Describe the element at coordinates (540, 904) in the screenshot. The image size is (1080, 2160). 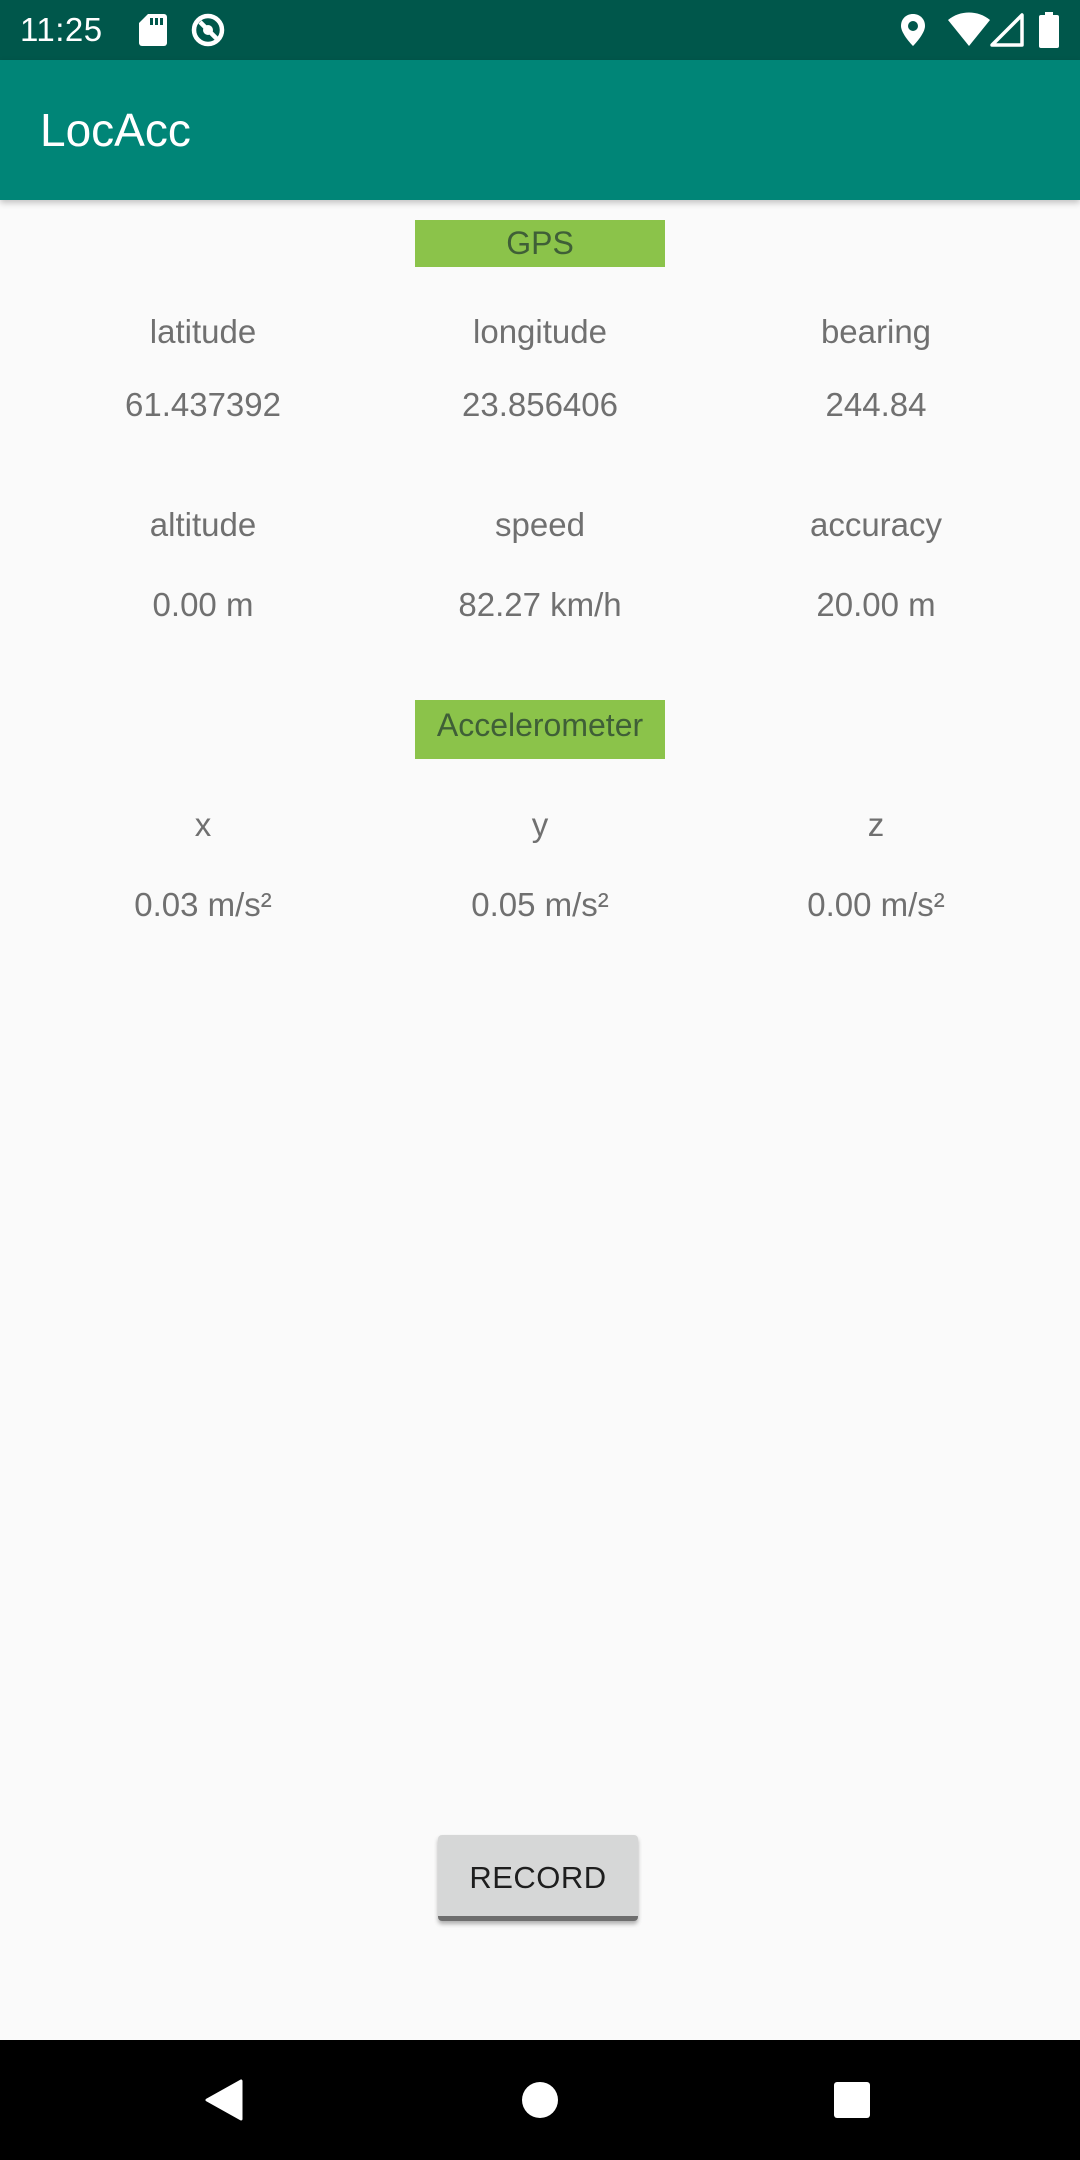
I see `accel-y-value: 0.05 m/s²` at that location.